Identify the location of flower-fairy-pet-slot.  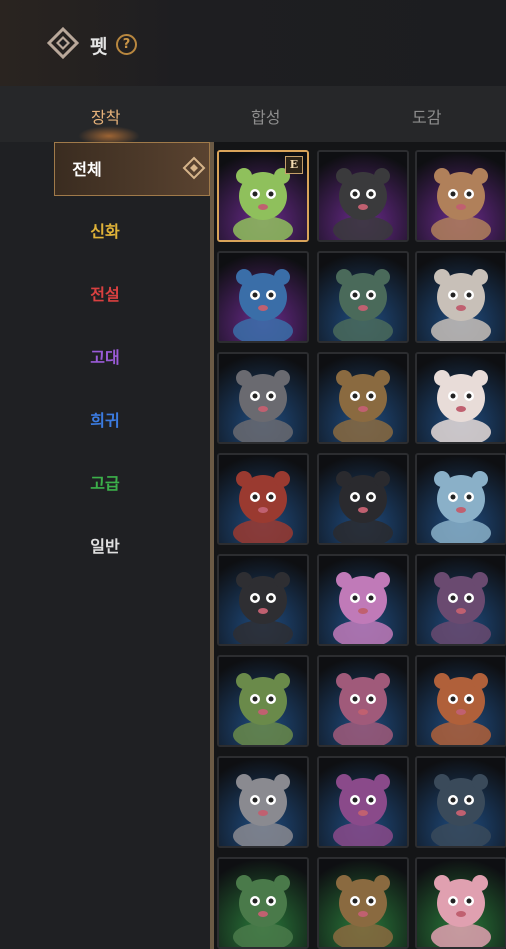
(460, 903).